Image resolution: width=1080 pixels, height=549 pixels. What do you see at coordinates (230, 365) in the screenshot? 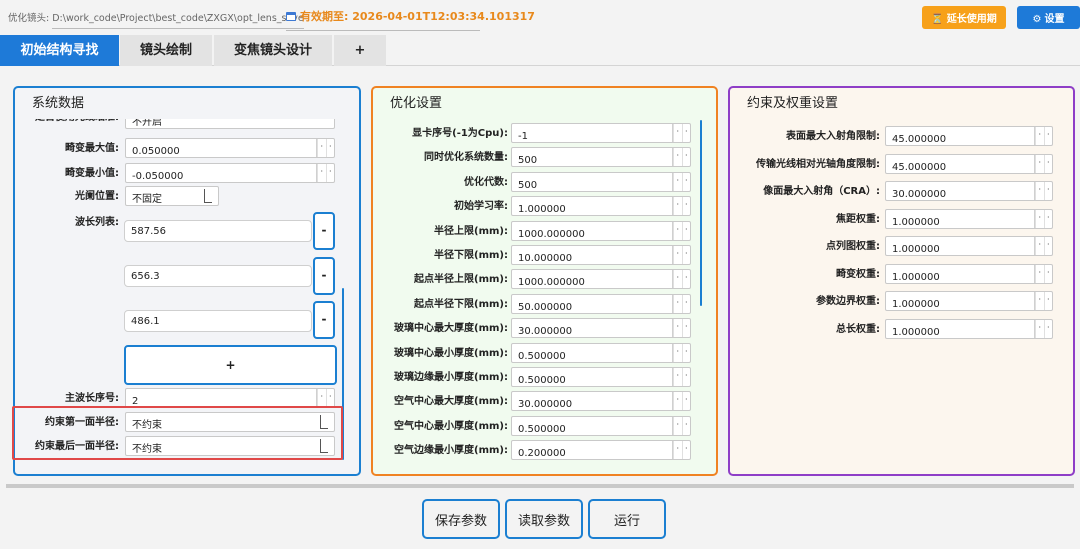
I see `add-wavelength-button: +` at bounding box center [230, 365].